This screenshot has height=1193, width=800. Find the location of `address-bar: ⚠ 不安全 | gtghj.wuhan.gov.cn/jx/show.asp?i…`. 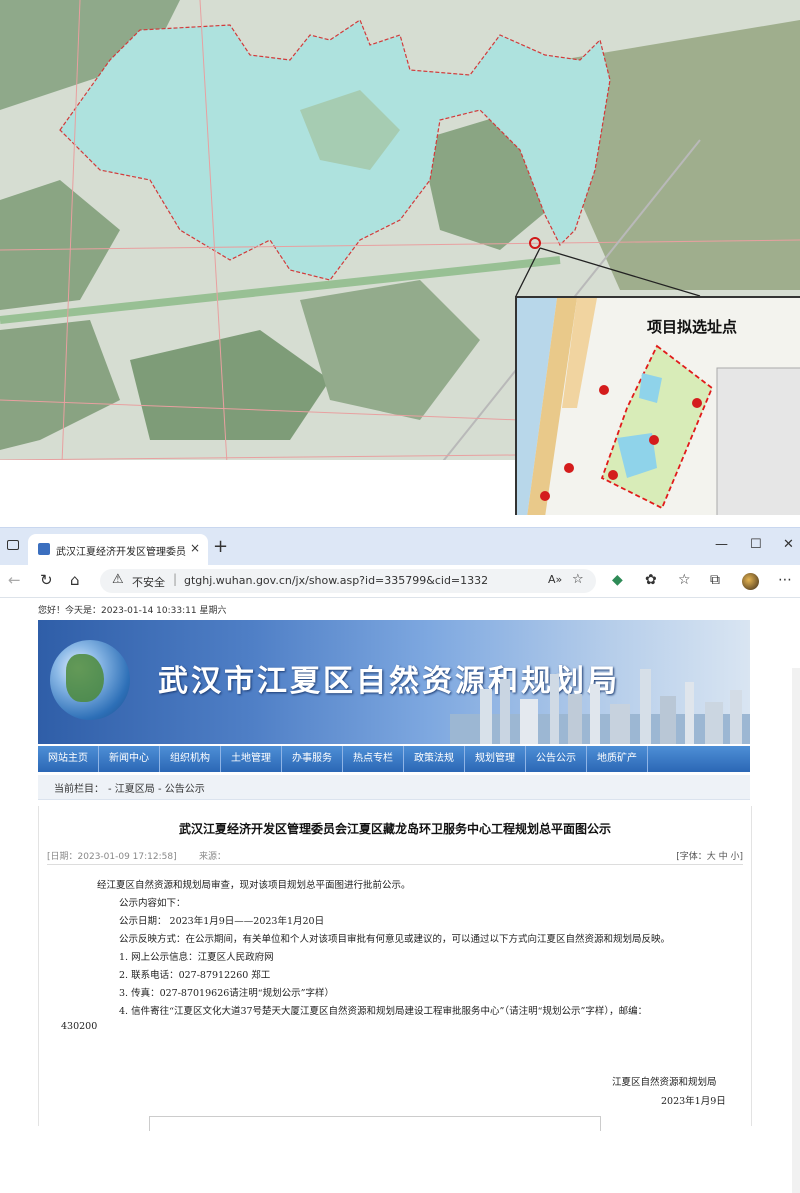

address-bar: ⚠ 不安全 | gtghj.wuhan.gov.cn/jx/show.asp?i… is located at coordinates (348, 581).